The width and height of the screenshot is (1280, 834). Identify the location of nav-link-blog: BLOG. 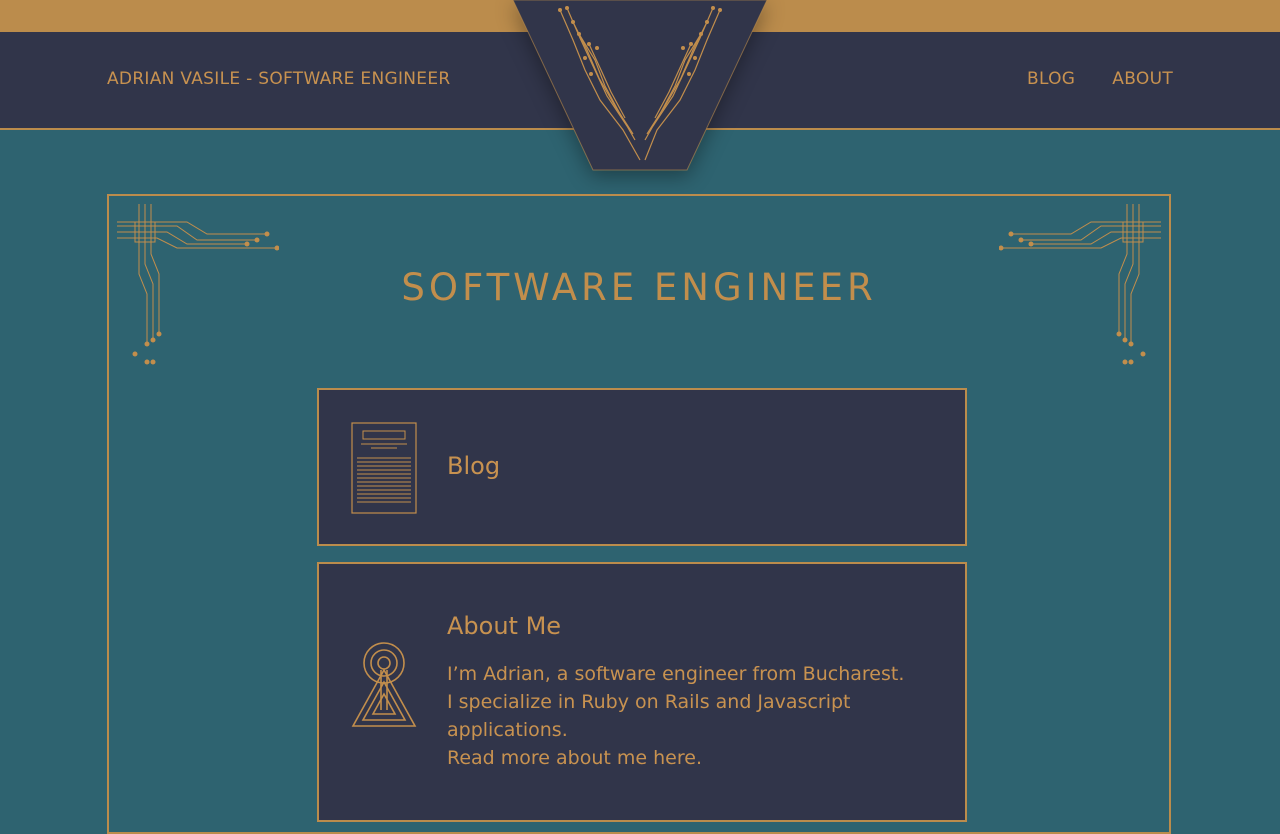
(1051, 79).